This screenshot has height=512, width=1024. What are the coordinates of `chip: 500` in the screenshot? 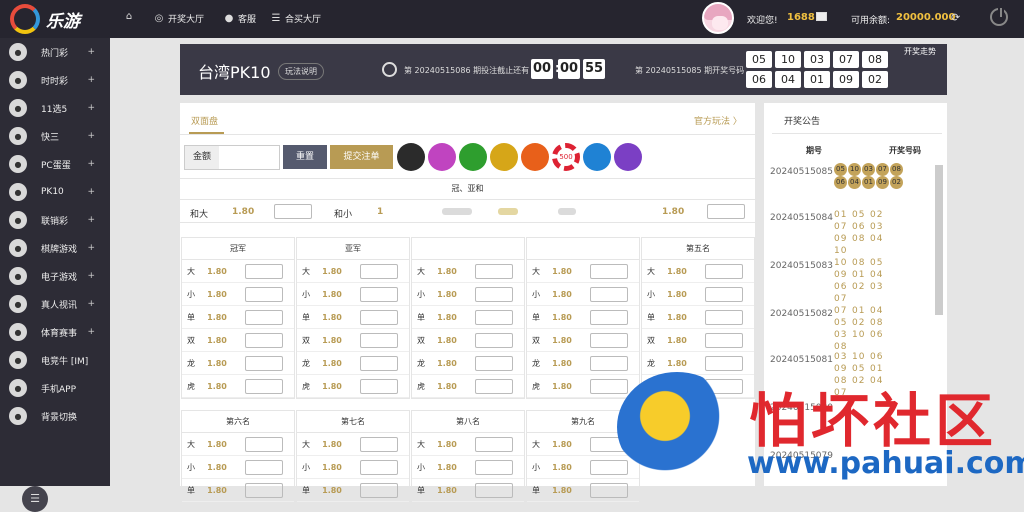 It's located at (566, 157).